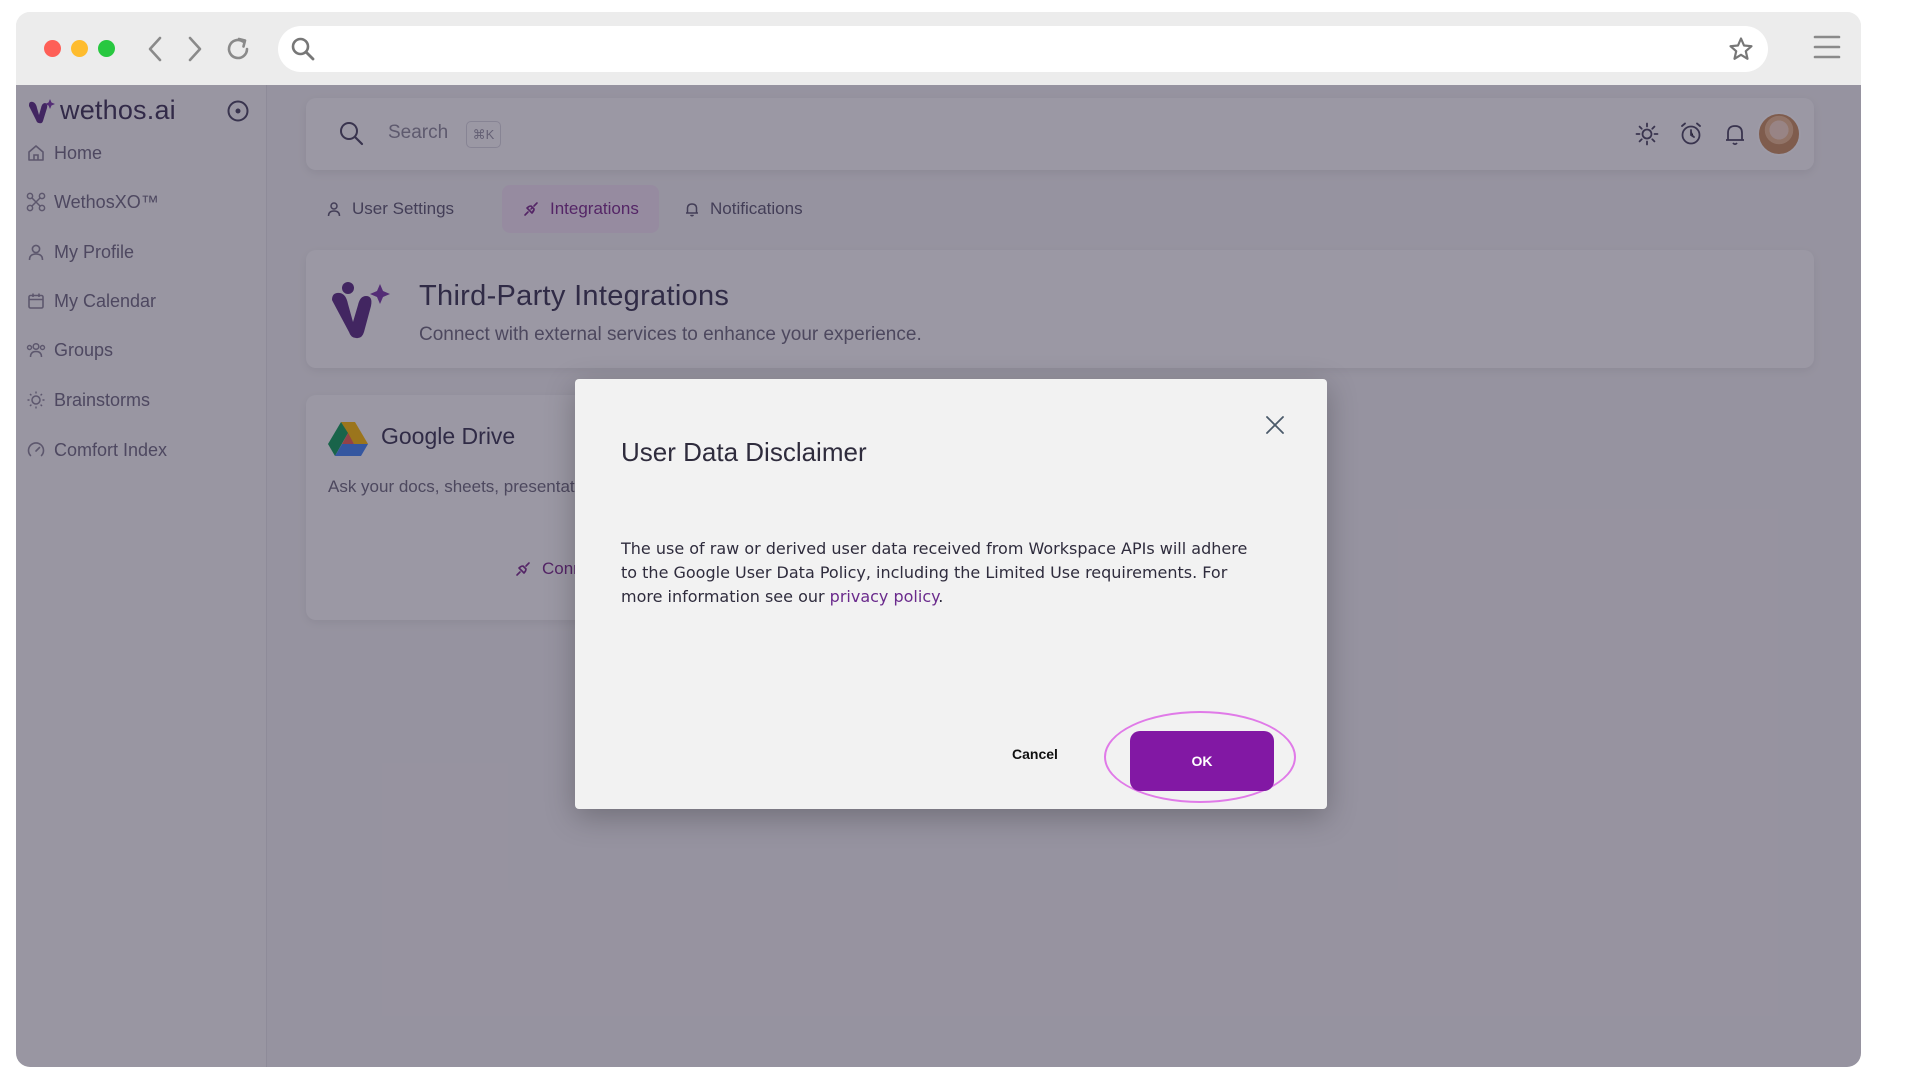 The width and height of the screenshot is (1920, 1080). I want to click on hamburger-menu-icon, so click(1827, 47).